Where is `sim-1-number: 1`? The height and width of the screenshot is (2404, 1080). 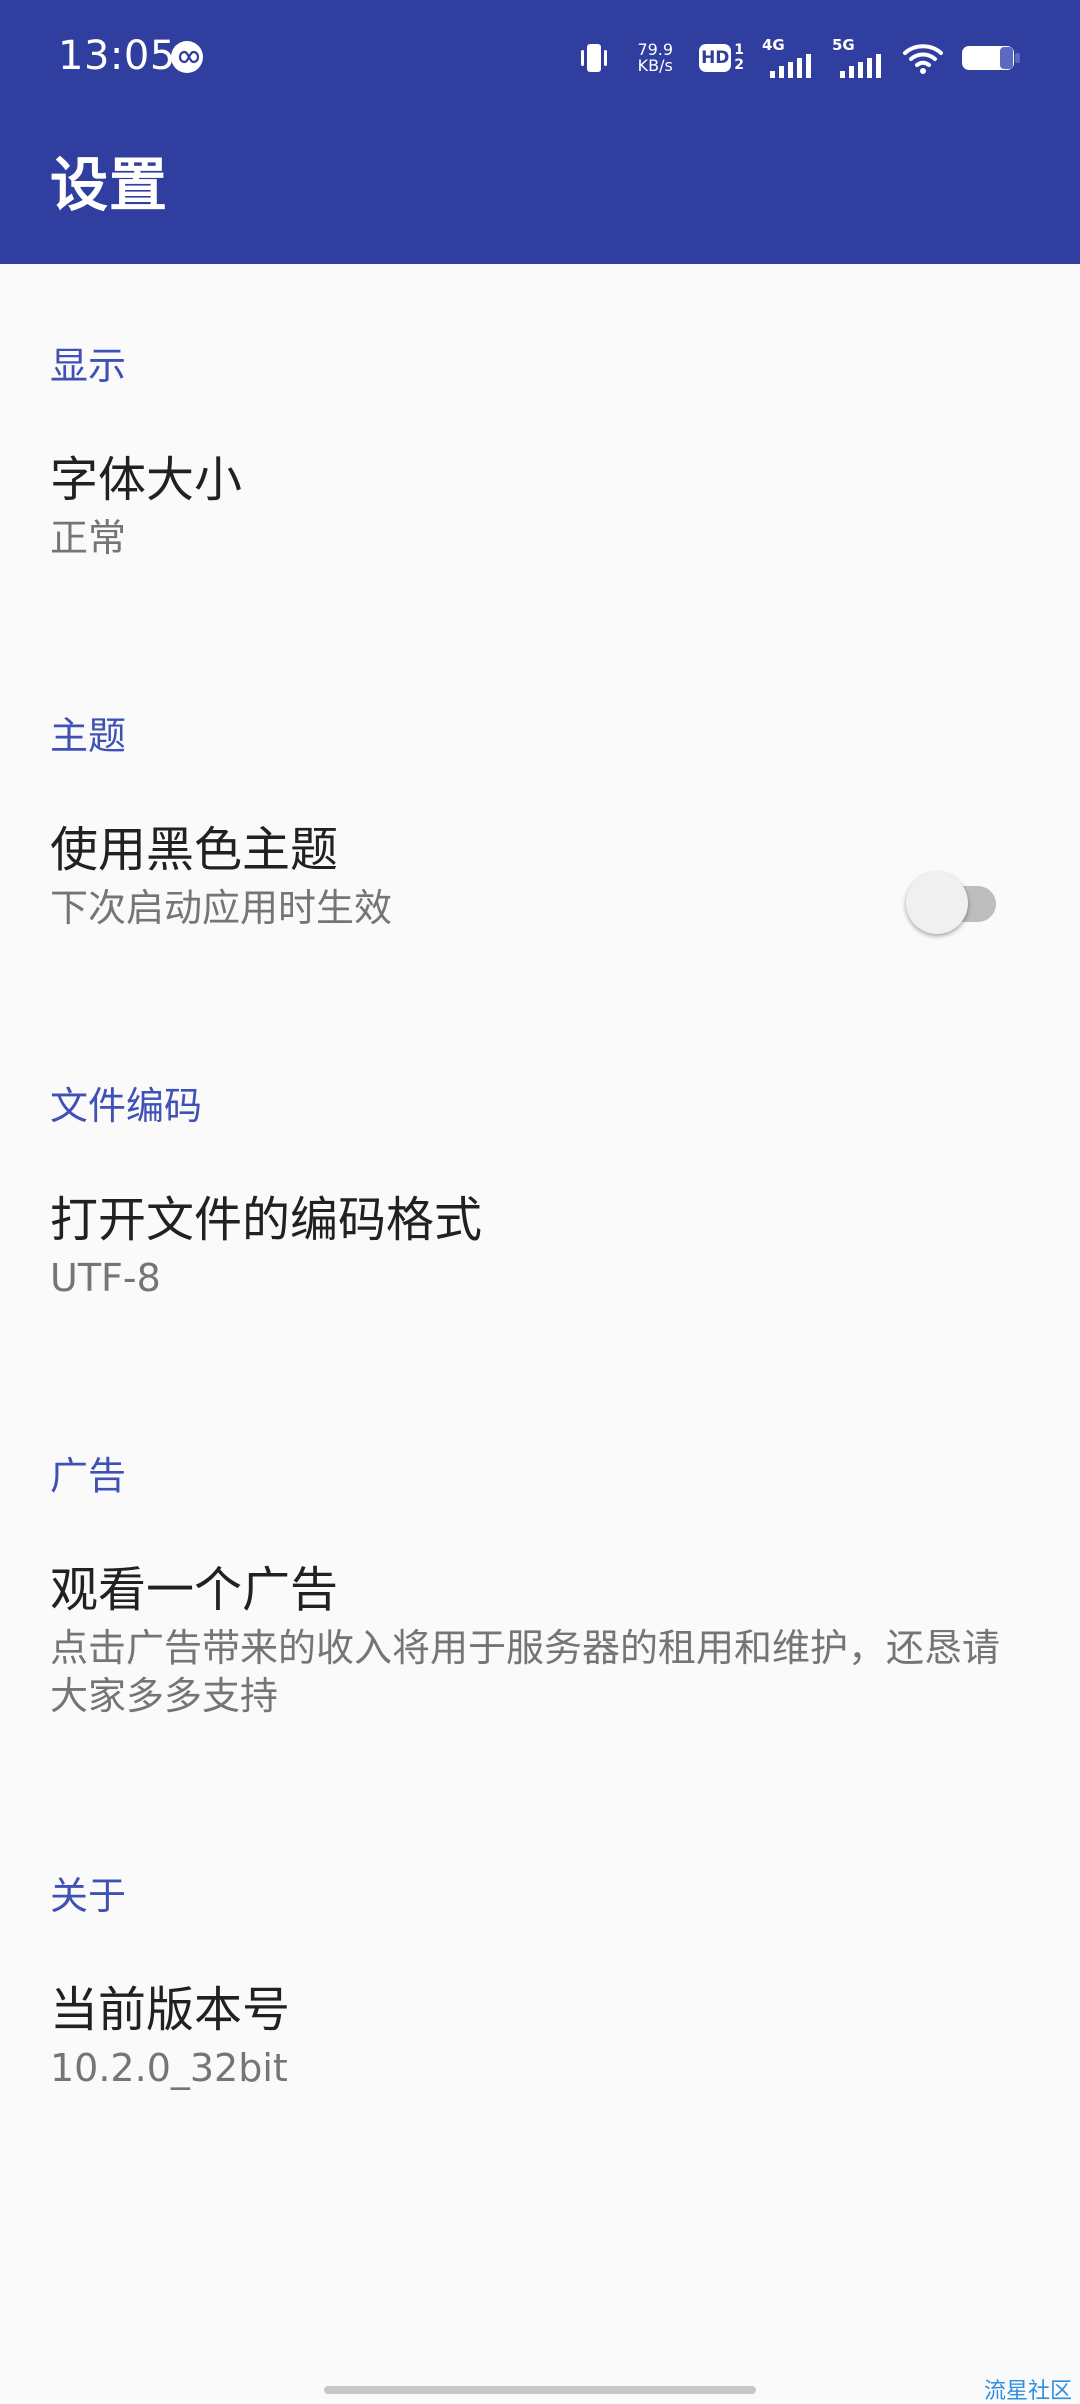 sim-1-number: 1 is located at coordinates (739, 50).